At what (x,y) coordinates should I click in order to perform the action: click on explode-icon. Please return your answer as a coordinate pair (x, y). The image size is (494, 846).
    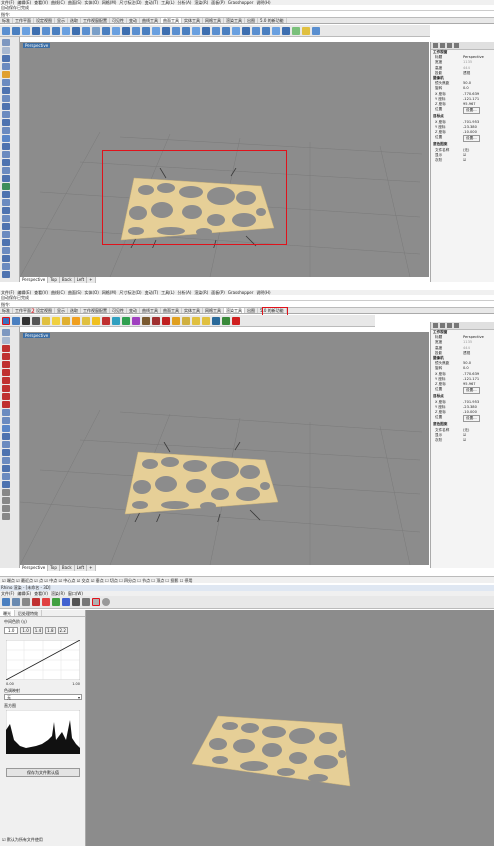
    Looking at the image, I should click on (5, 484).